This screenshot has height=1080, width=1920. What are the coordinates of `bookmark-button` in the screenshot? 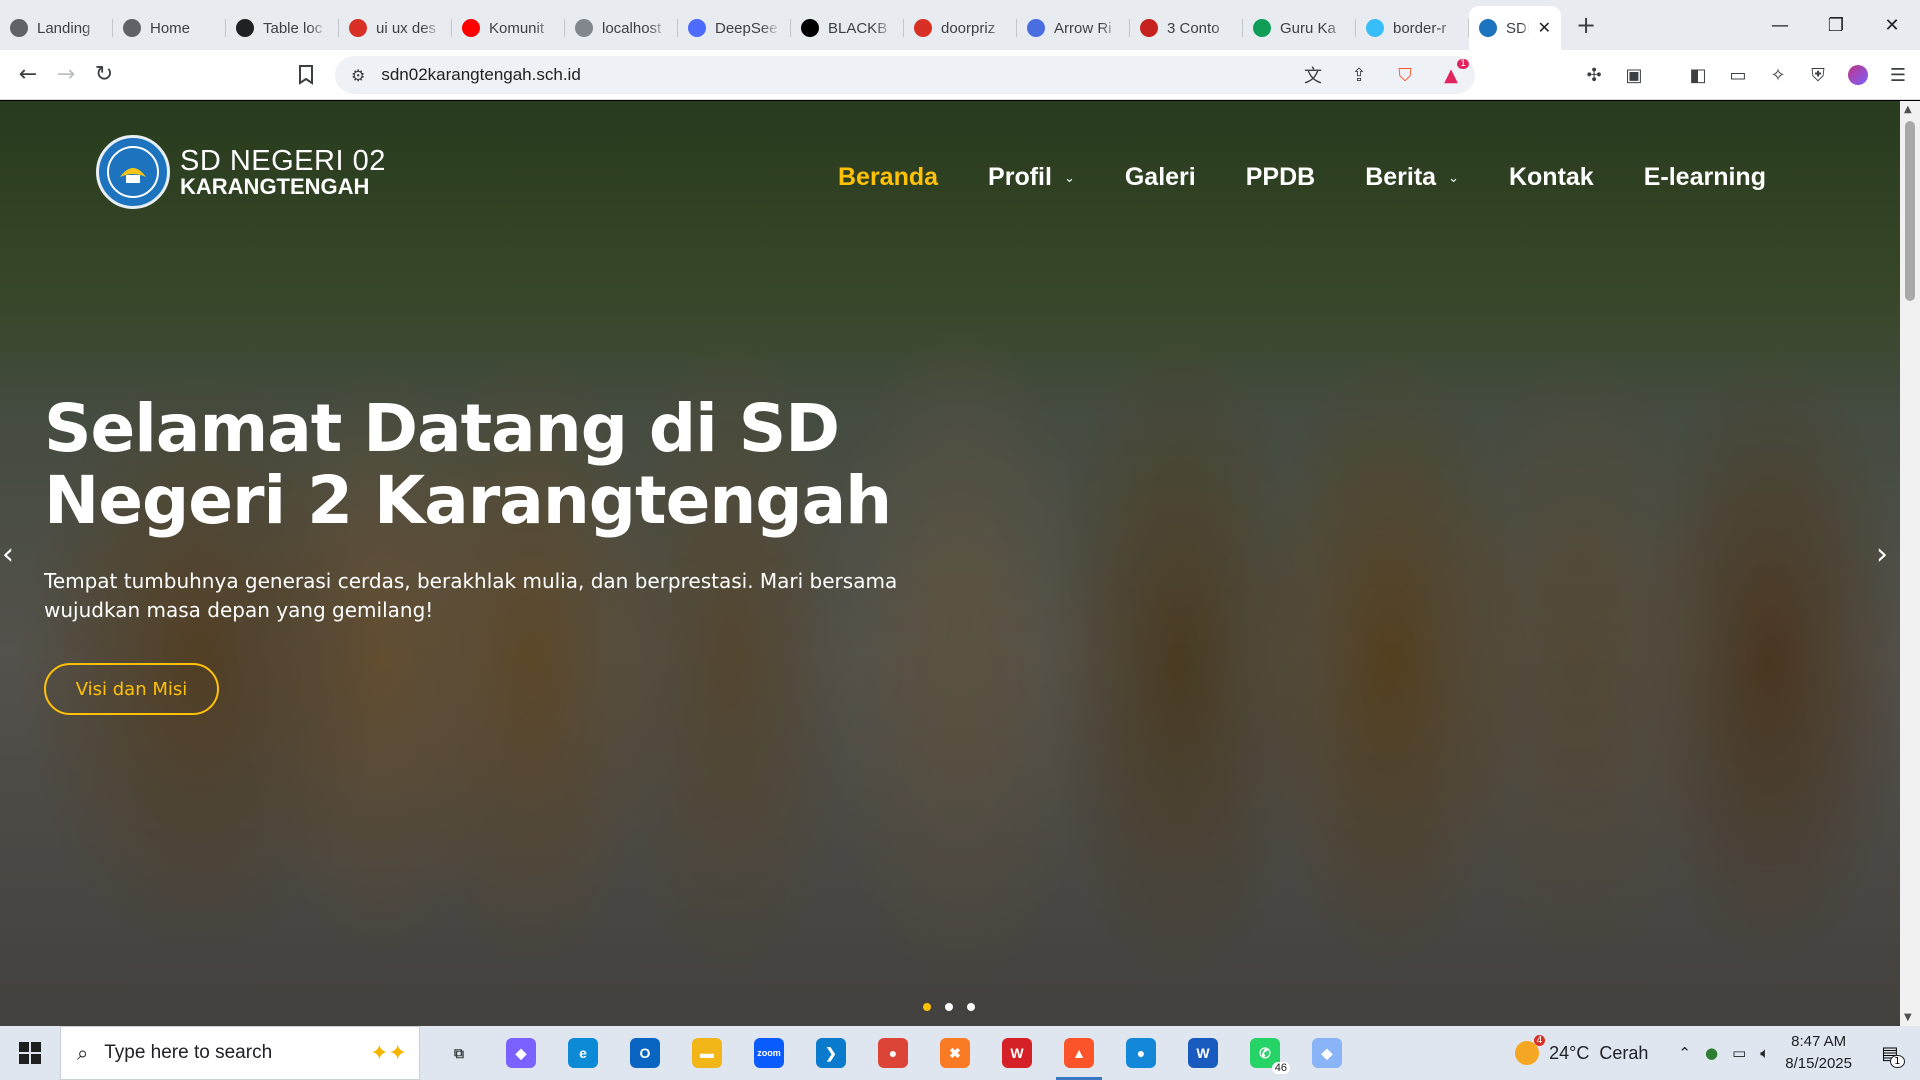 It's located at (306, 75).